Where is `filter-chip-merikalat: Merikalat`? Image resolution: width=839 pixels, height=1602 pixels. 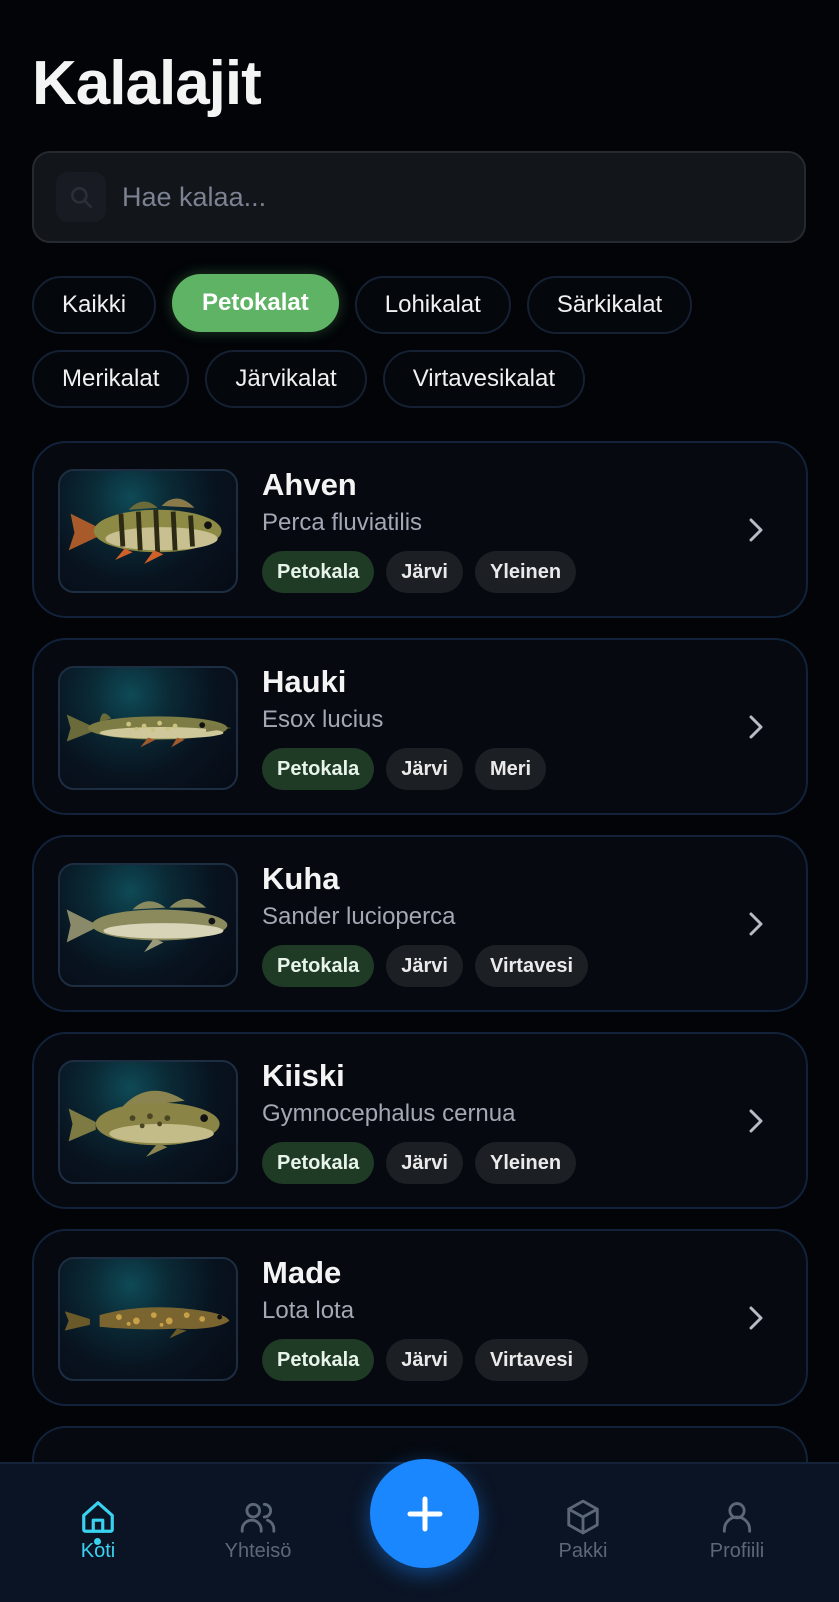
filter-chip-merikalat: Merikalat is located at coordinates (111, 379).